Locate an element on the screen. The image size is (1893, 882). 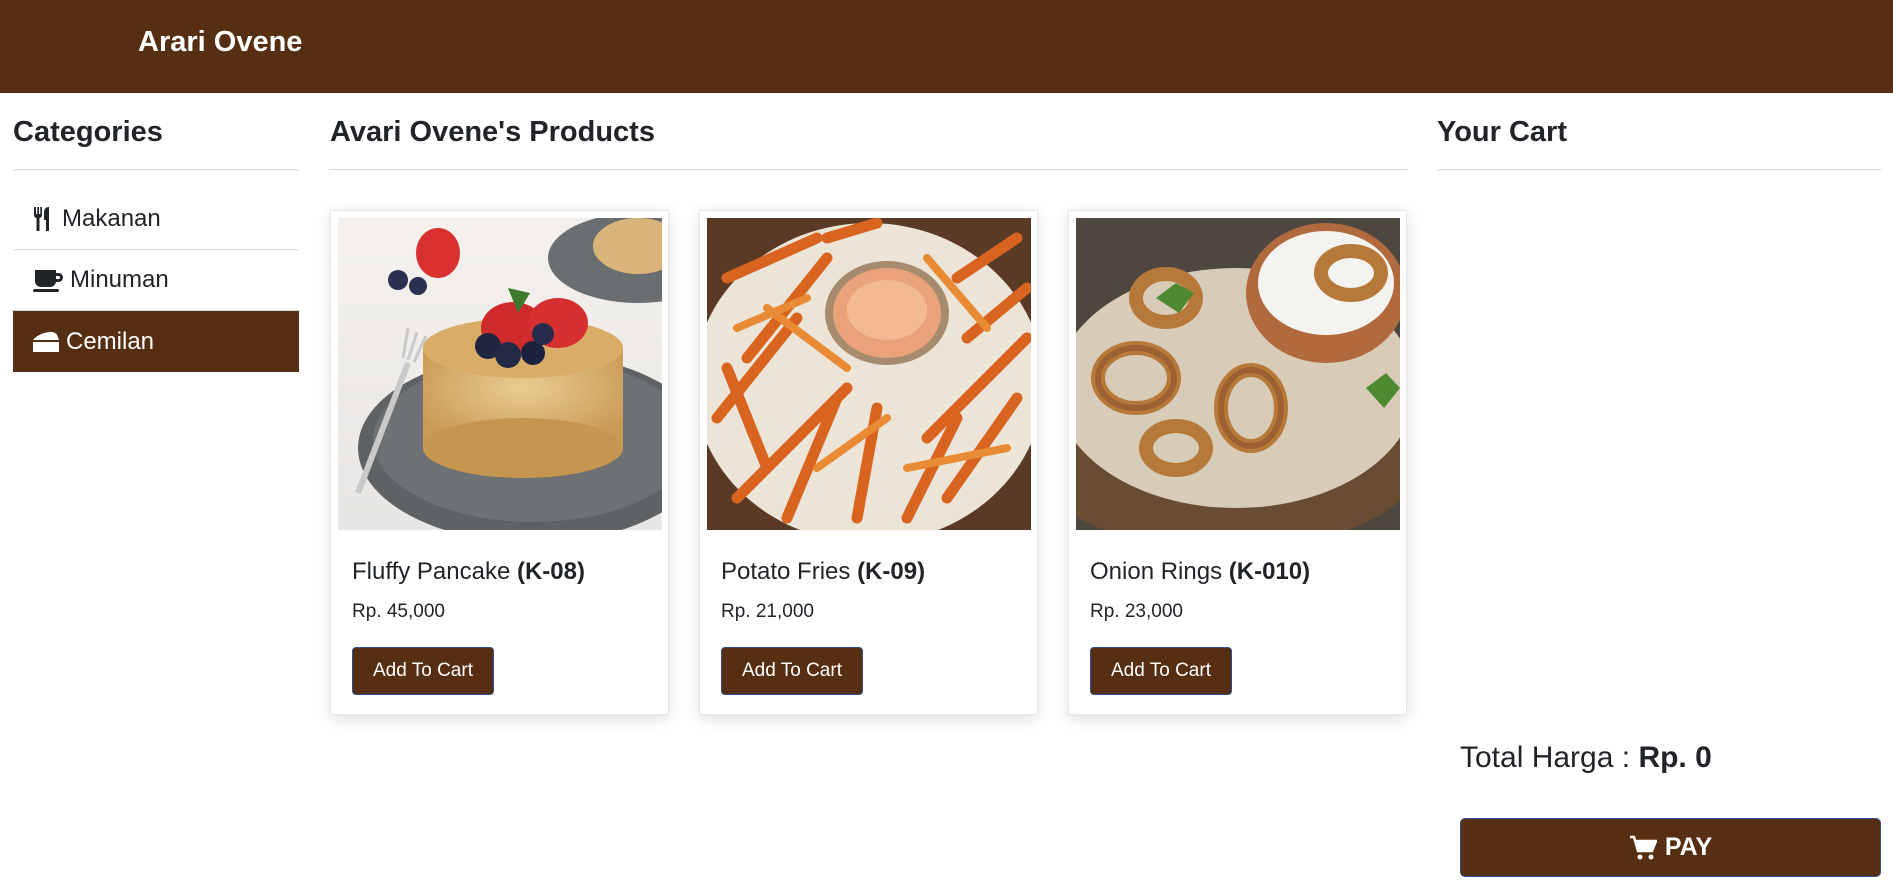
category-list: Makanan Minuman Cemilan is located at coordinates (156, 280).